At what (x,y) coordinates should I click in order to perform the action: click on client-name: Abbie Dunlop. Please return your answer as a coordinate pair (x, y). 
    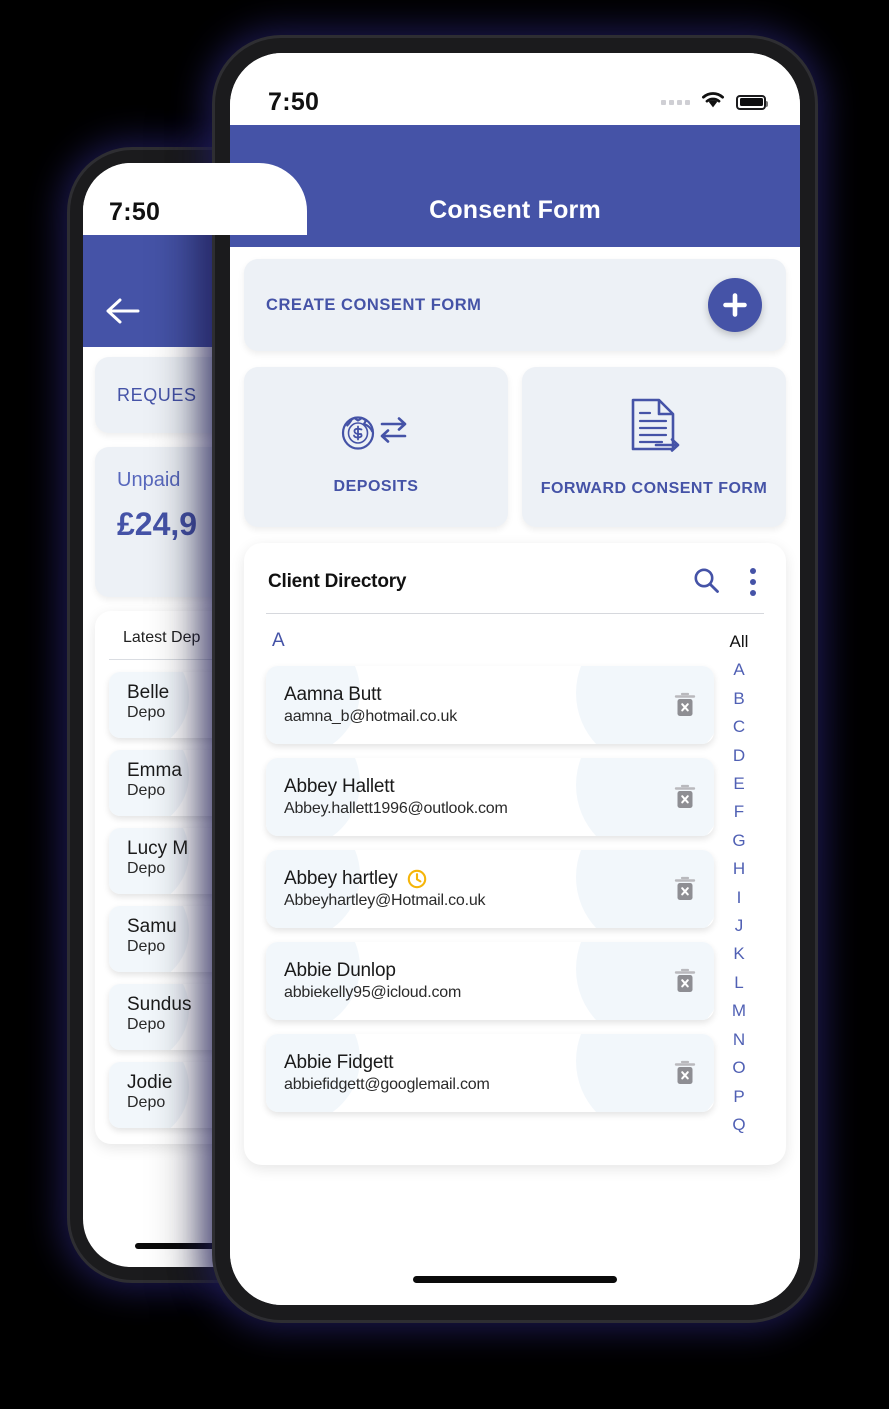
    Looking at the image, I should click on (340, 970).